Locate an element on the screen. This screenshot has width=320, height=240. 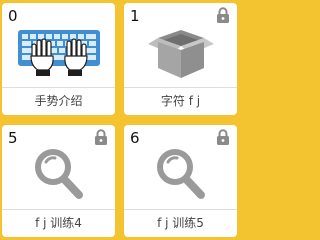
lesson-label: 字符 f j is located at coordinates (180, 101).